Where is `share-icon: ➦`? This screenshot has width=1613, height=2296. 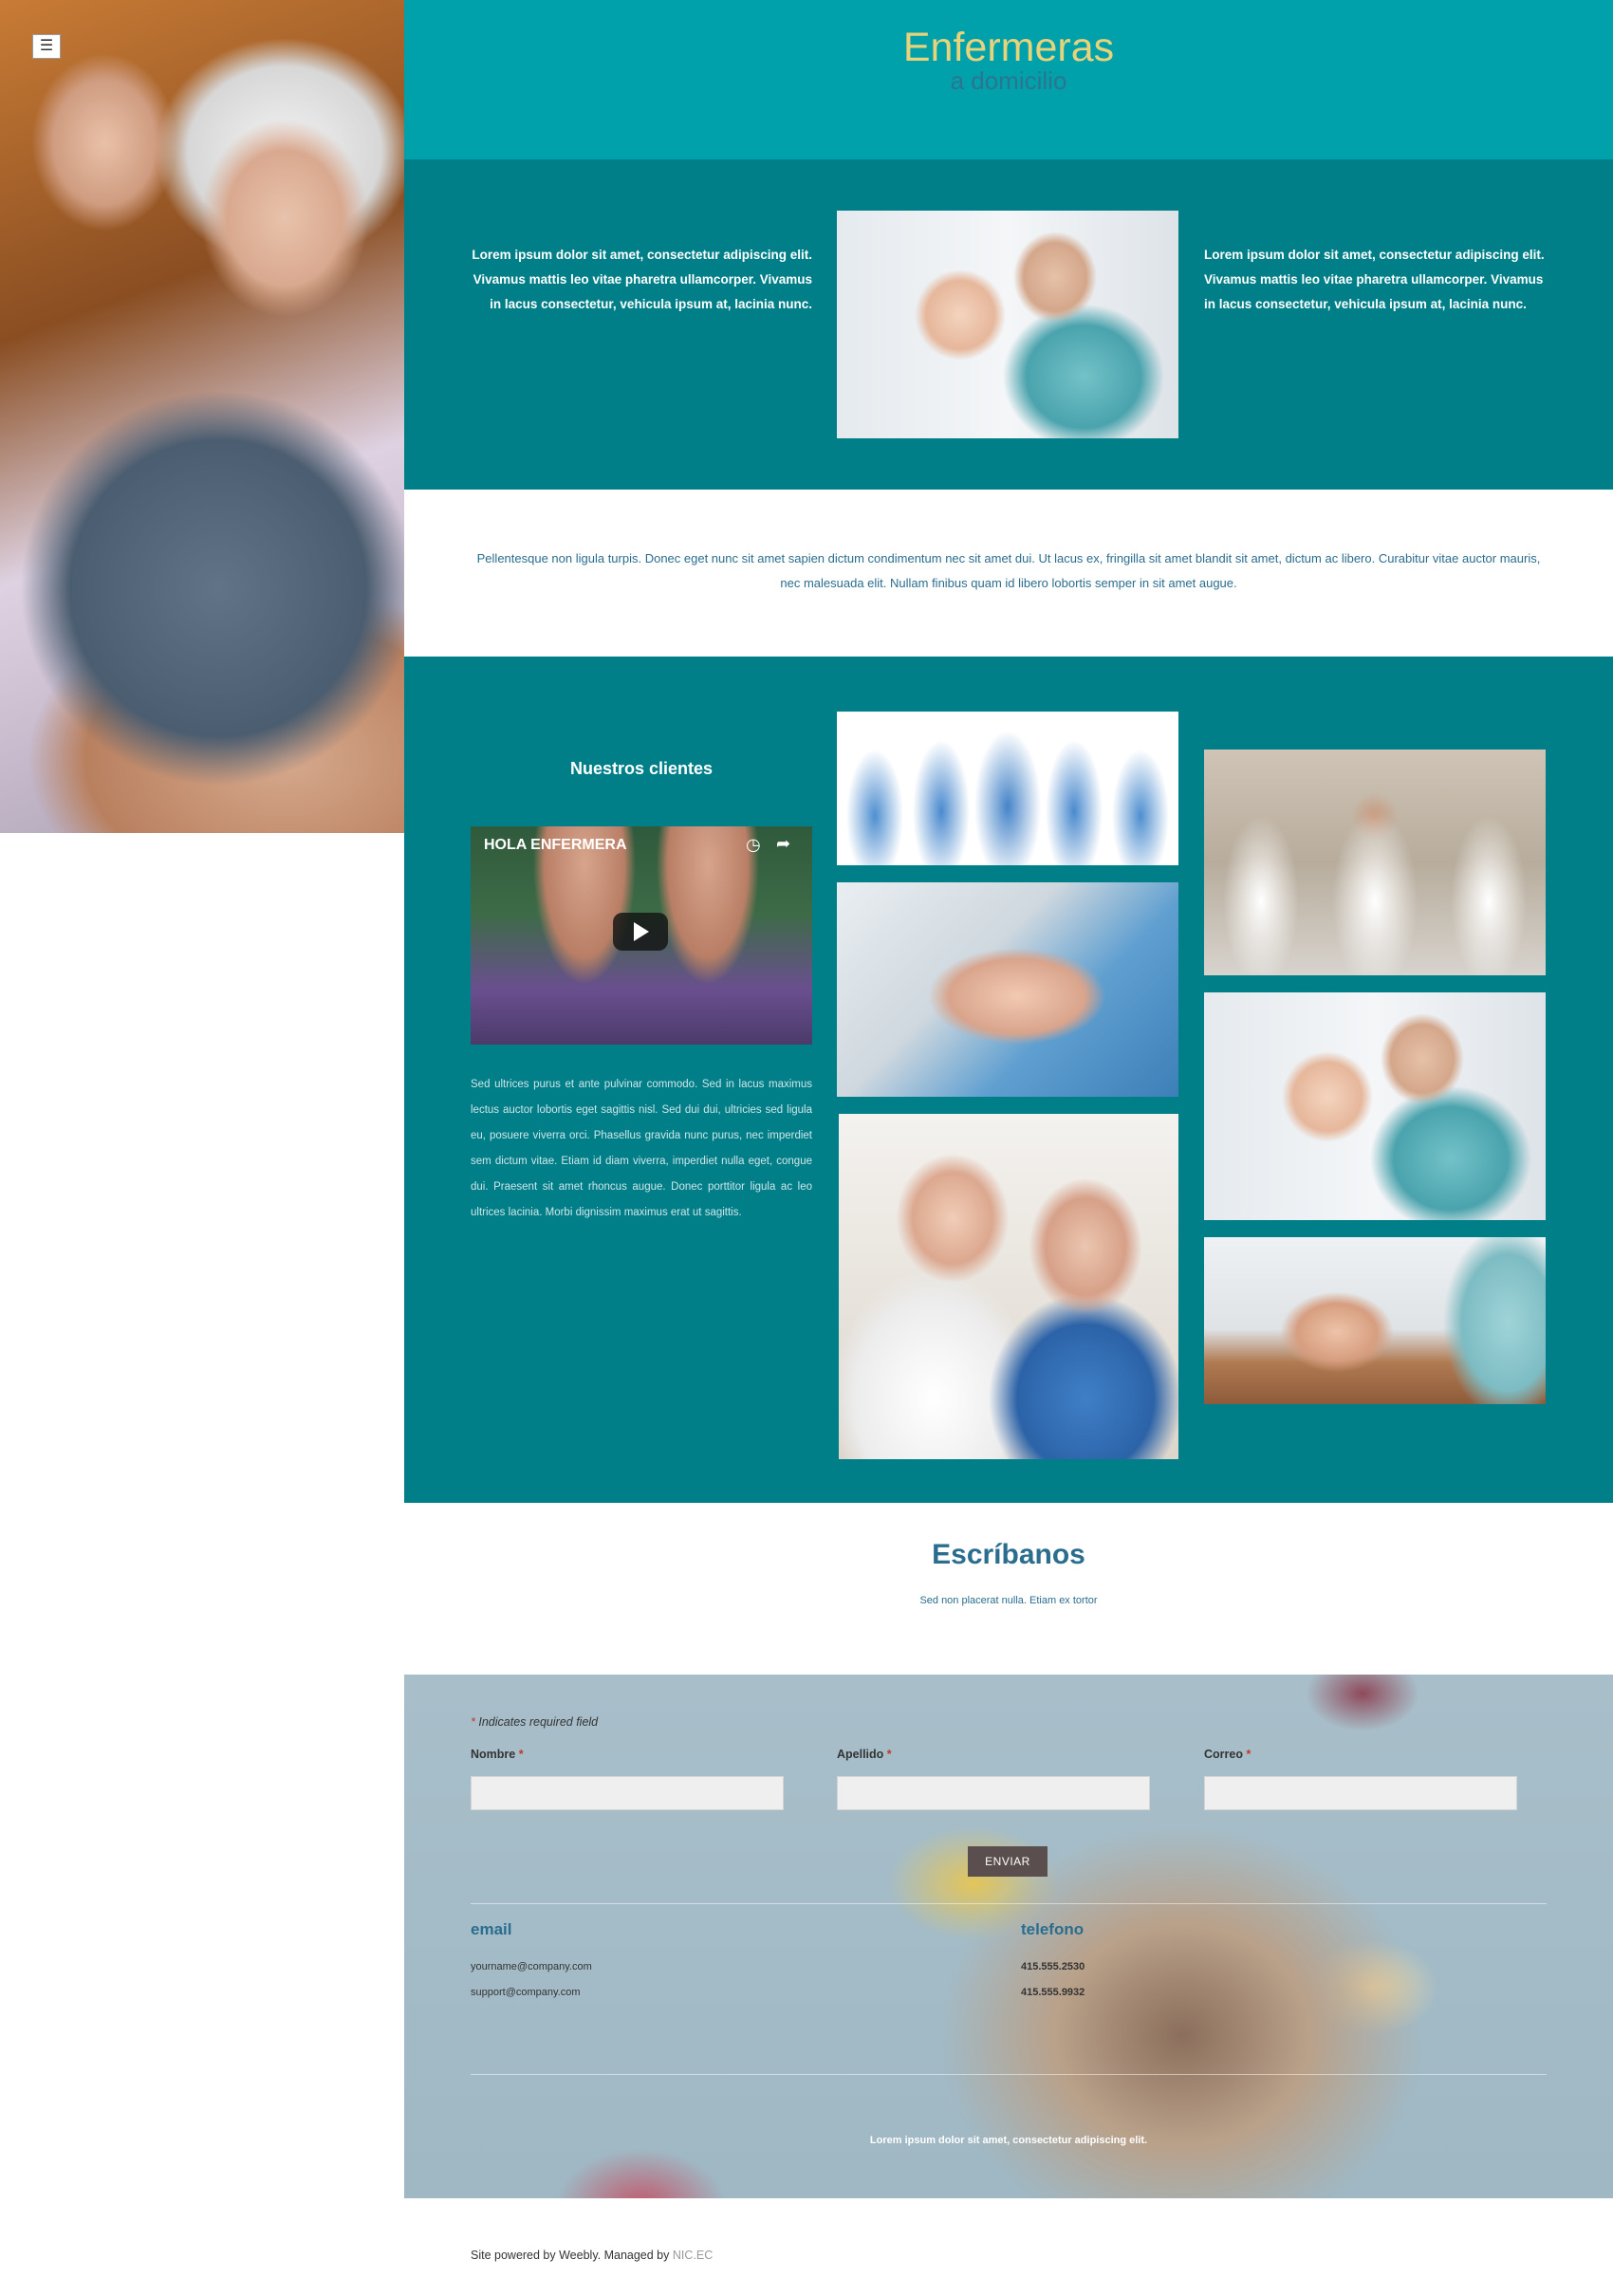 share-icon: ➦ is located at coordinates (783, 844).